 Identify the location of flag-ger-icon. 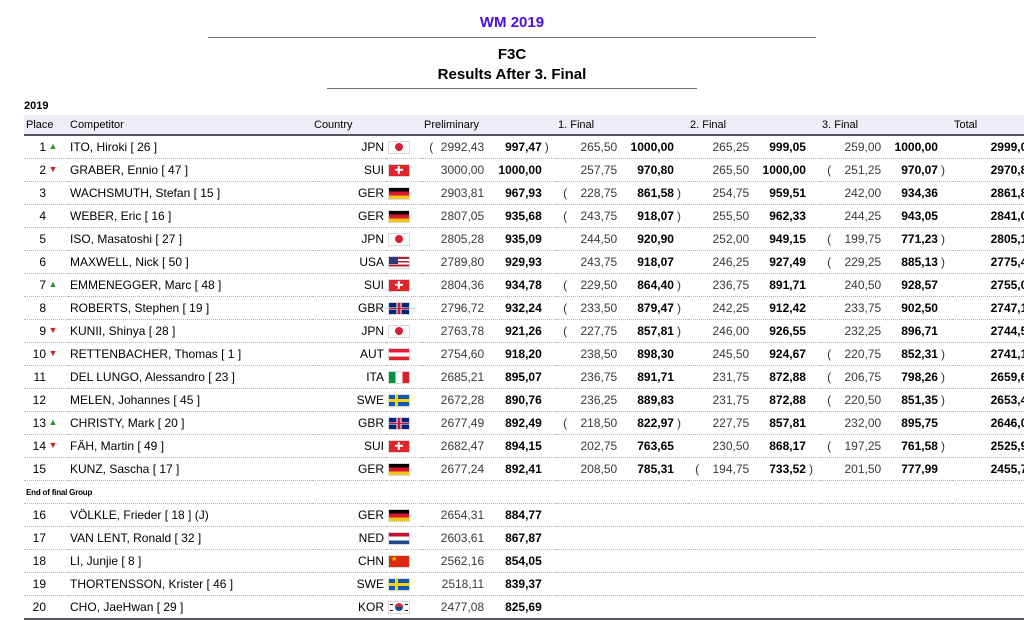
(399, 193).